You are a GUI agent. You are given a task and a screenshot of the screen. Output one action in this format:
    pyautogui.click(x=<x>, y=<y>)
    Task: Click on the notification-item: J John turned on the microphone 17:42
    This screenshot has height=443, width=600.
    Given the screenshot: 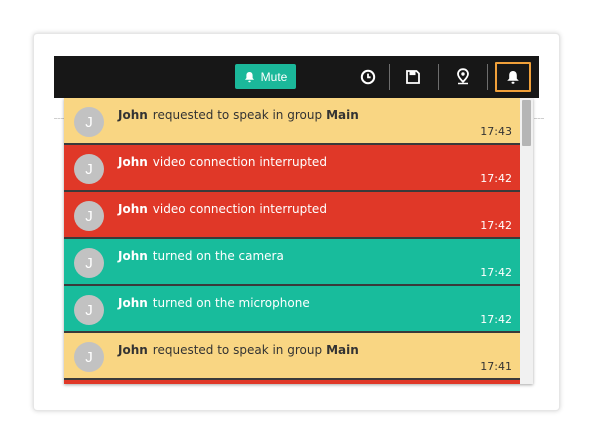 What is the action you would take?
    pyautogui.click(x=292, y=309)
    